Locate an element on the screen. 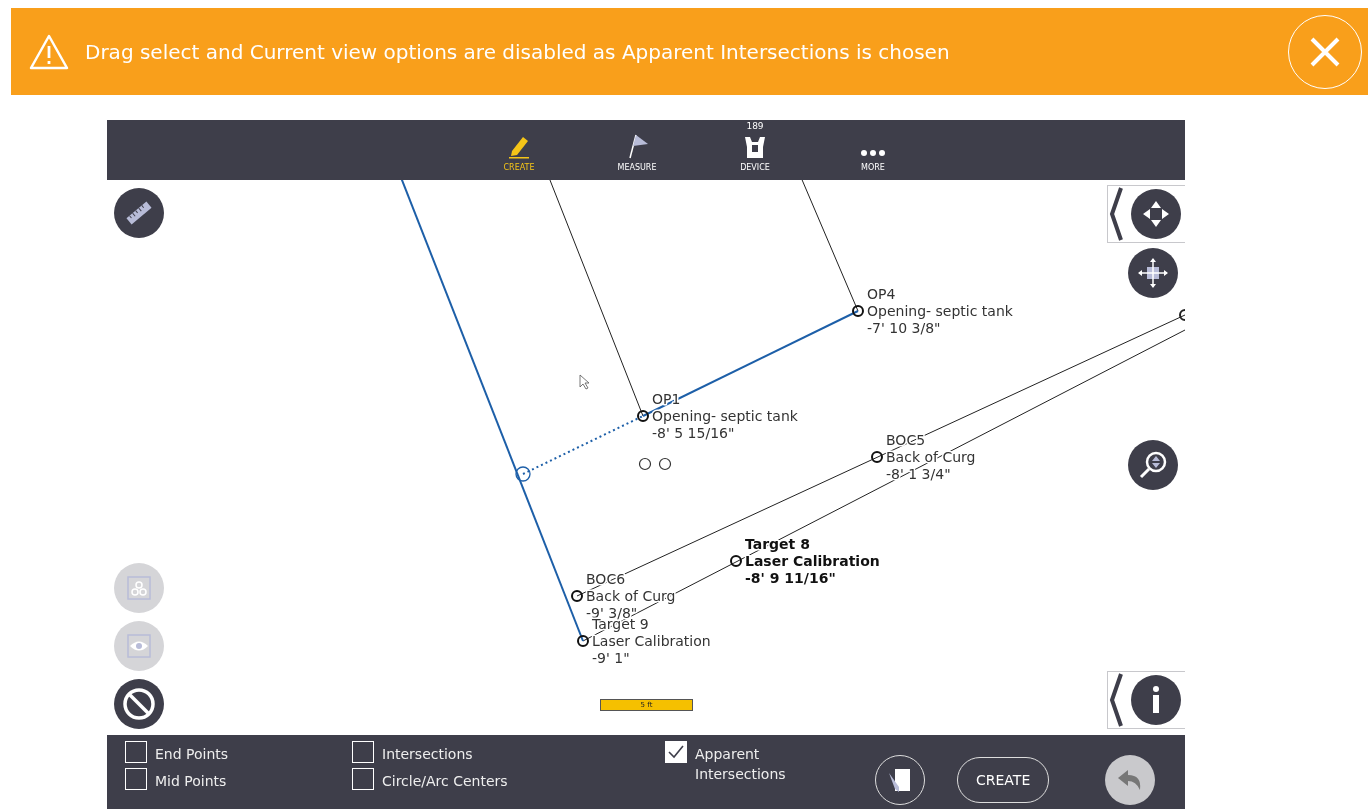  toolbar-tab: MORE is located at coordinates (873, 150).